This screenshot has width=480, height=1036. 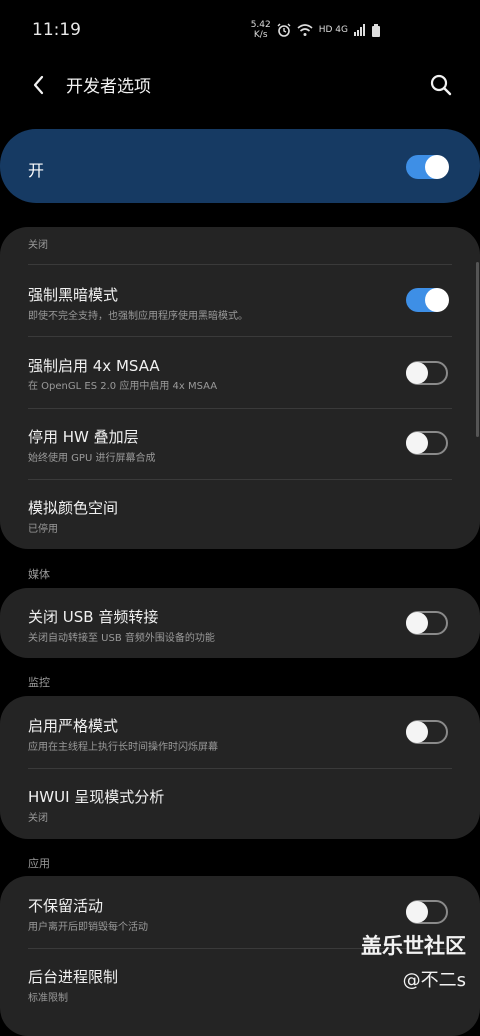 What do you see at coordinates (427, 912) in the screenshot?
I see `keep-activities-toggle` at bounding box center [427, 912].